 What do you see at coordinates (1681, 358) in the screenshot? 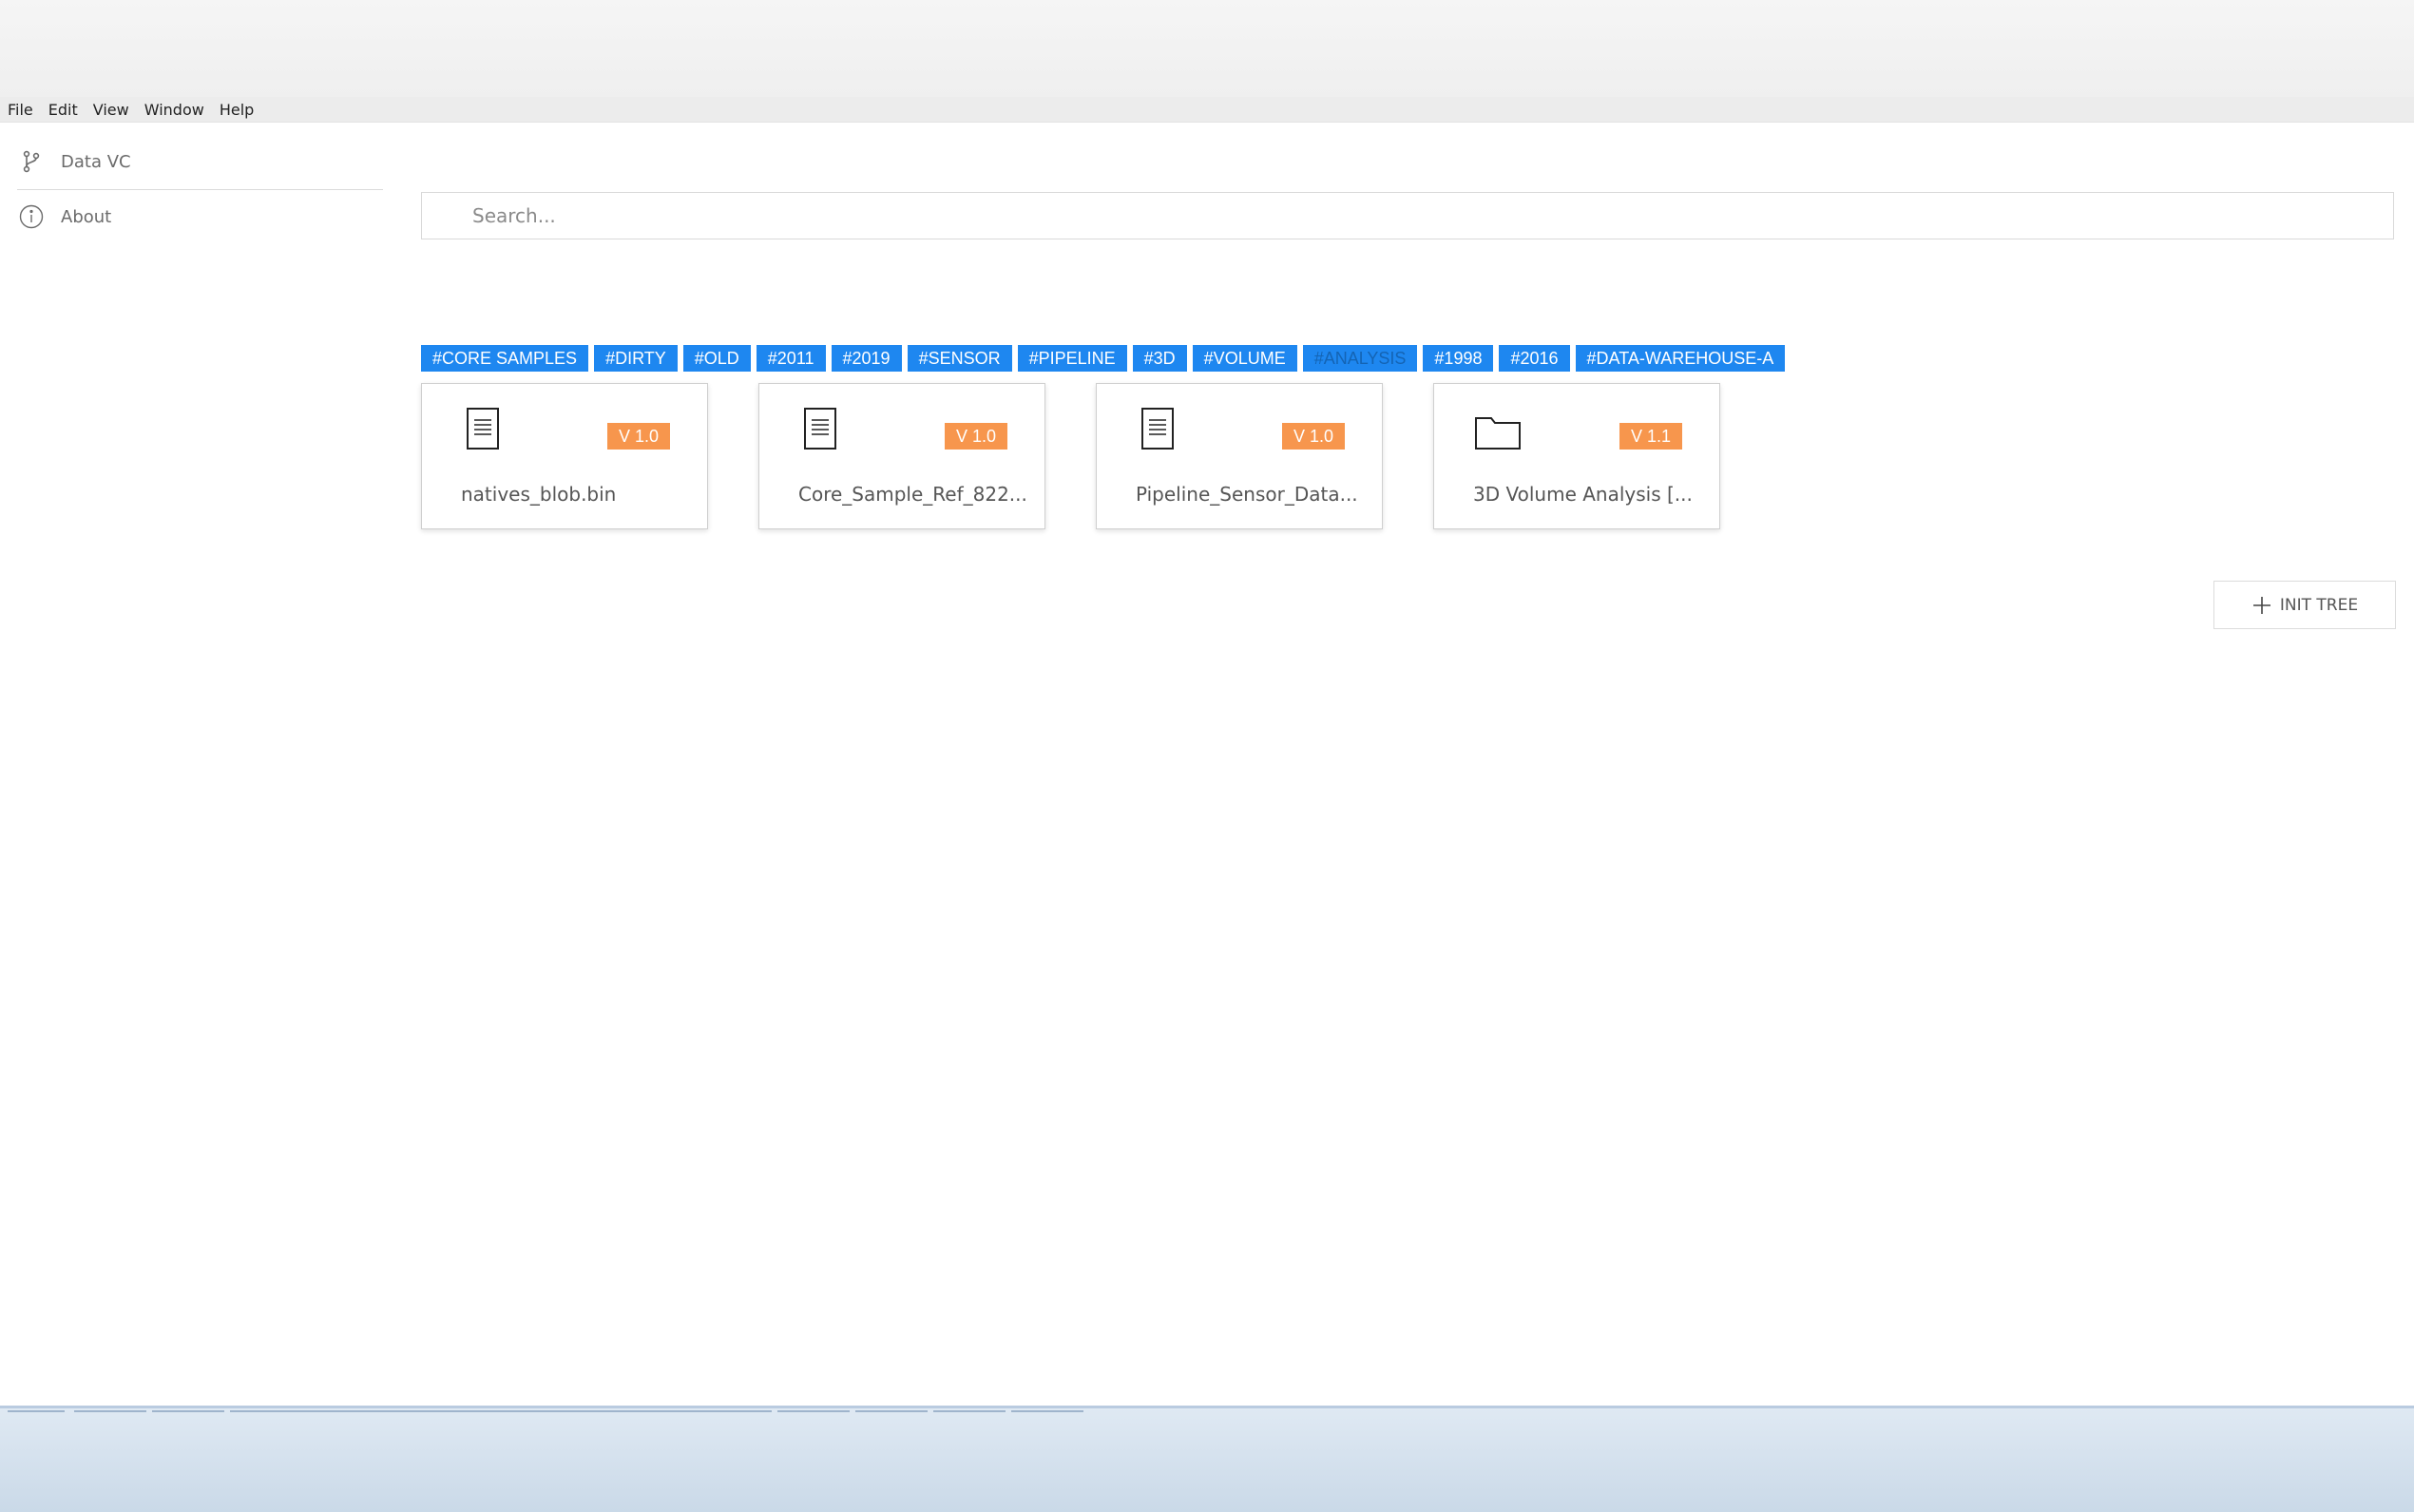
I see `tag-data-warehouse-a: #DATA-WAREHOUSE-A` at bounding box center [1681, 358].